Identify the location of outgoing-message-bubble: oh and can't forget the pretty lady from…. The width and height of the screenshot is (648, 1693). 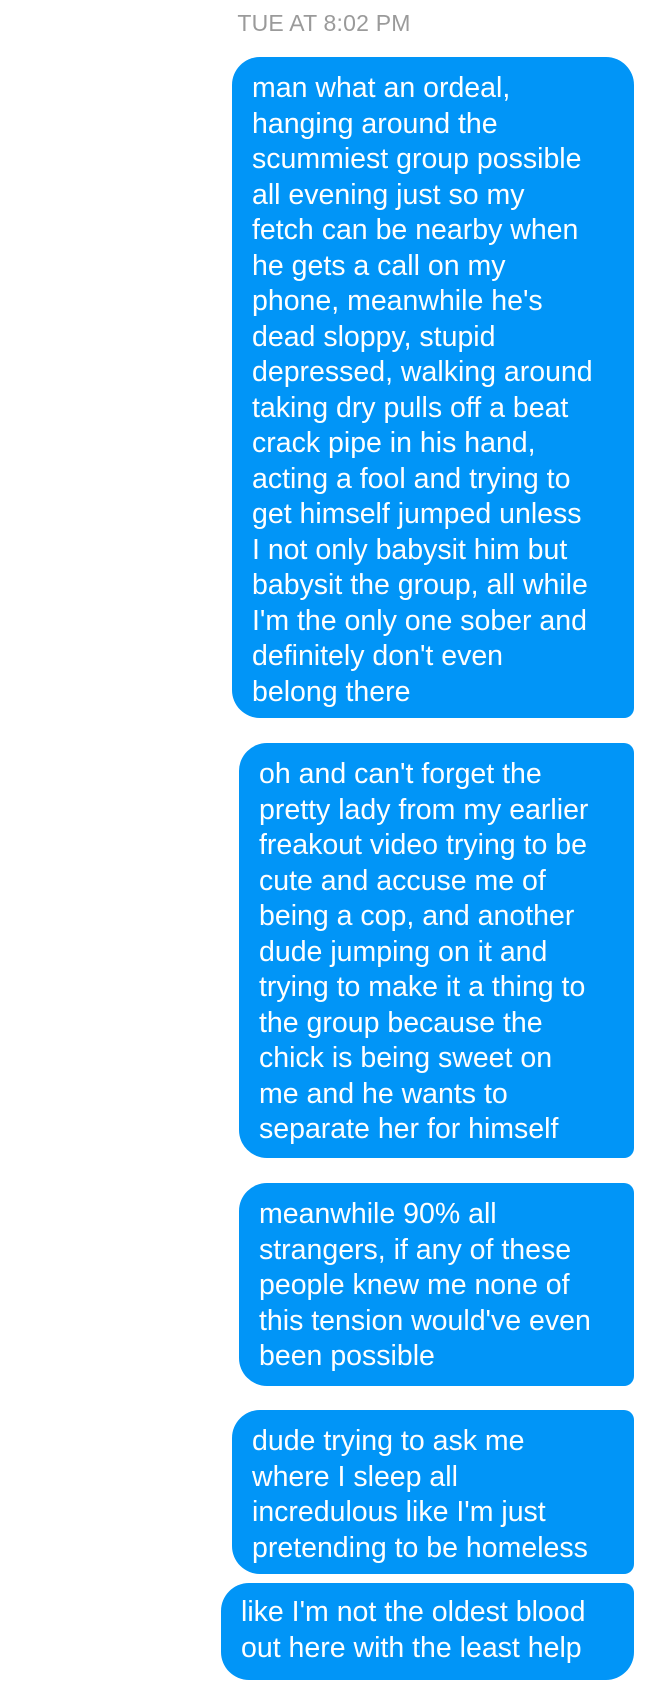
(436, 950).